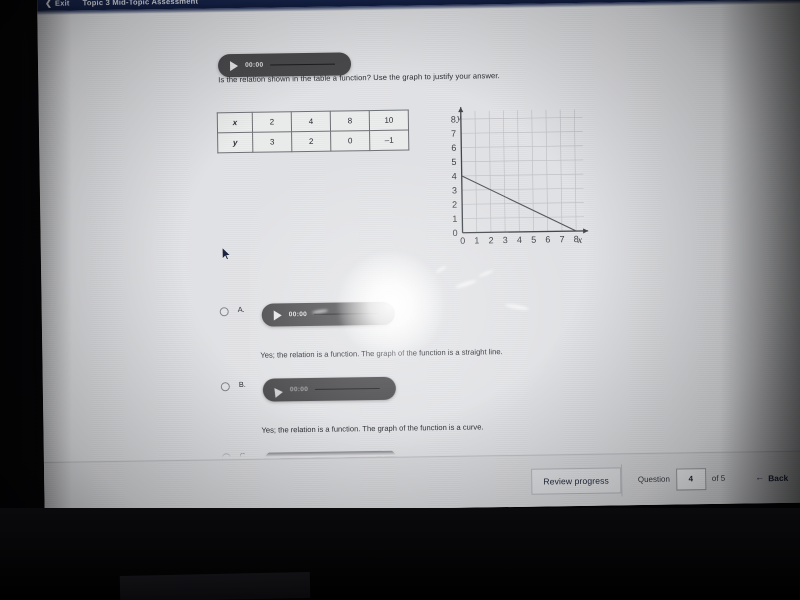 This screenshot has height=600, width=800. What do you see at coordinates (760, 477) in the screenshot?
I see `arrow-left-icon: ←` at bounding box center [760, 477].